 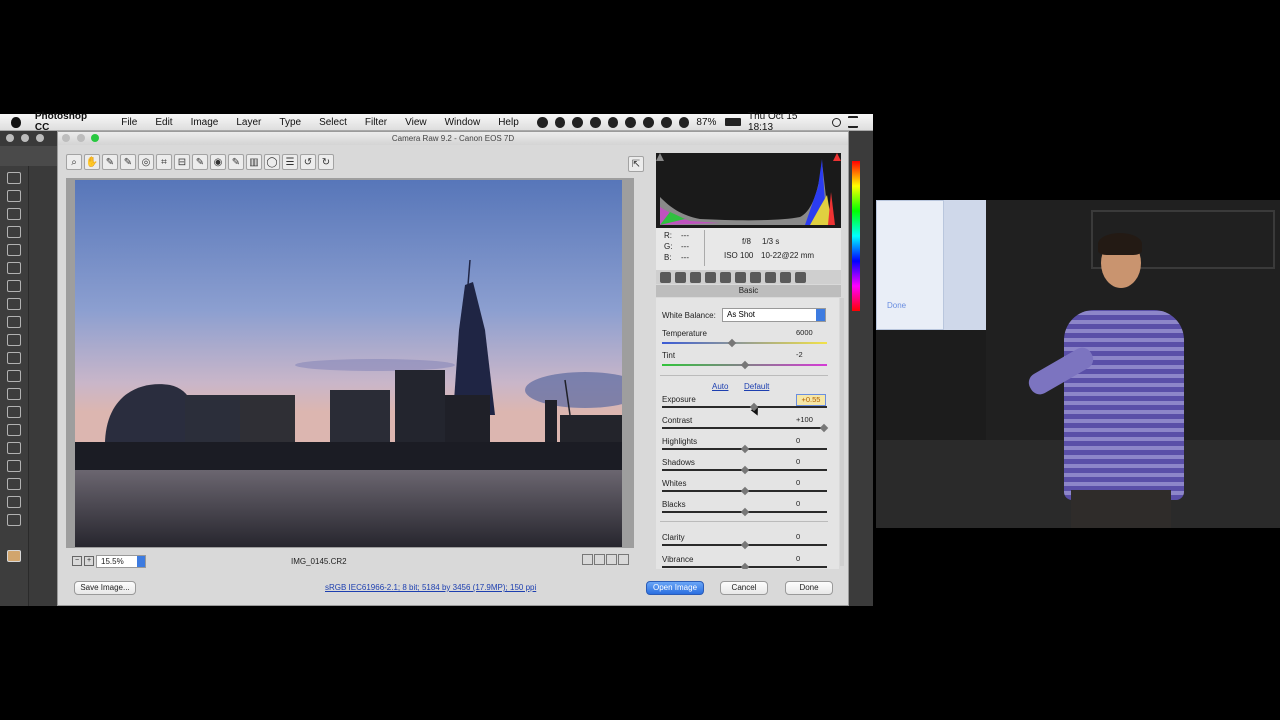 I want to click on menu-view: View, so click(x=416, y=122).